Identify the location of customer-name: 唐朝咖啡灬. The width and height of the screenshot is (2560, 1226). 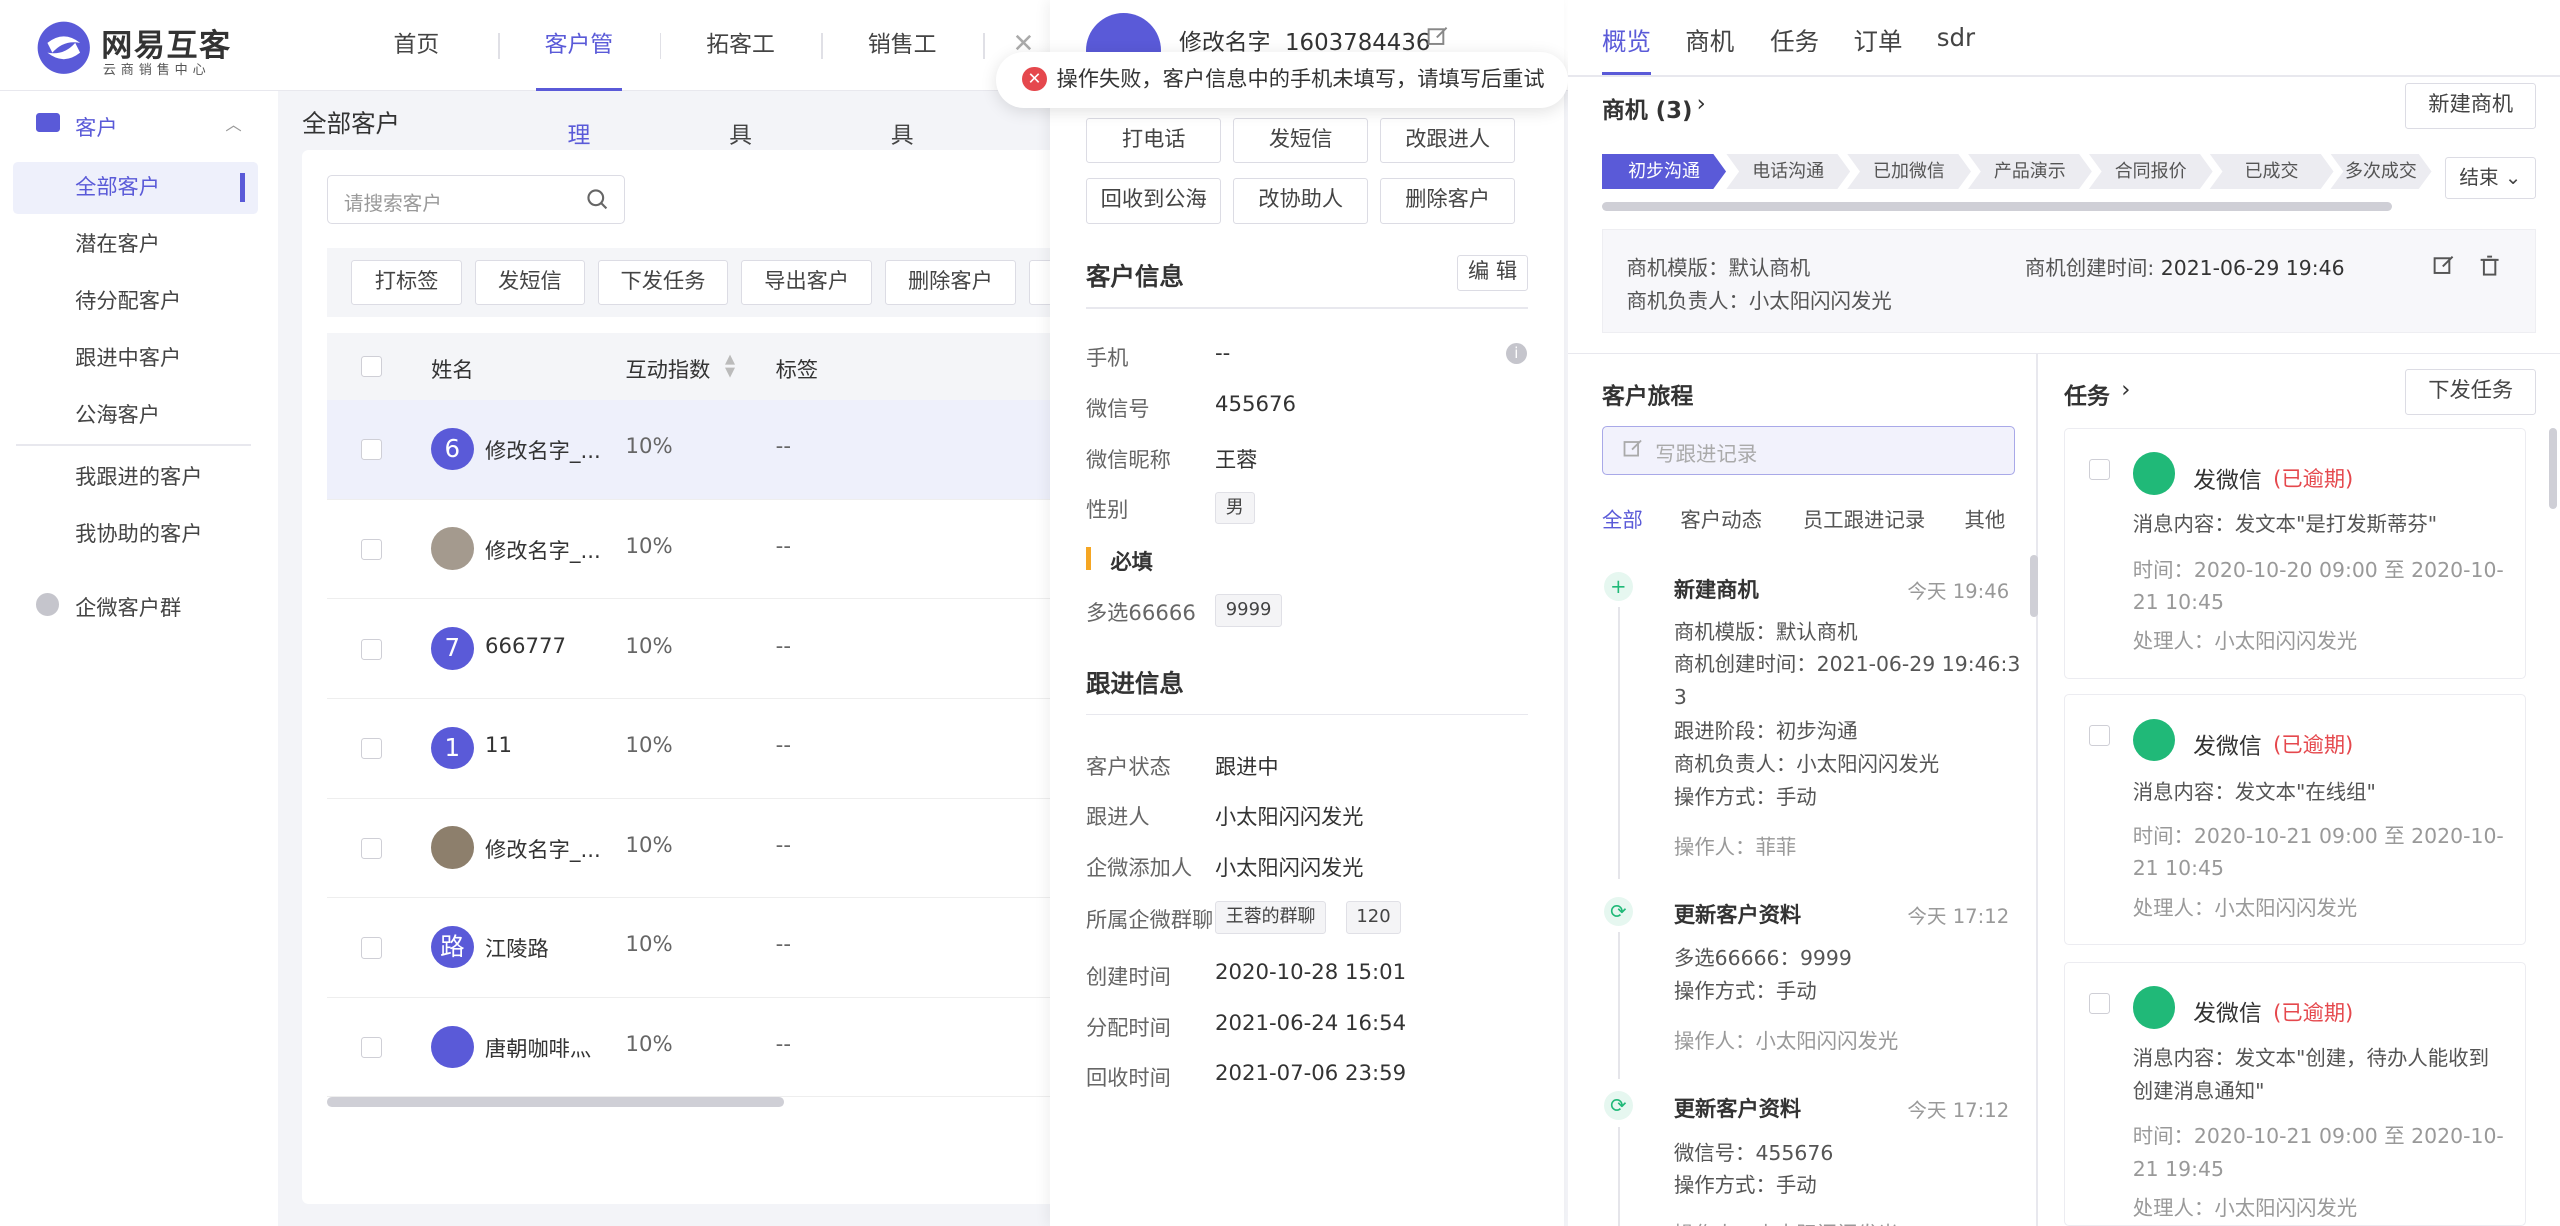
(538, 1047).